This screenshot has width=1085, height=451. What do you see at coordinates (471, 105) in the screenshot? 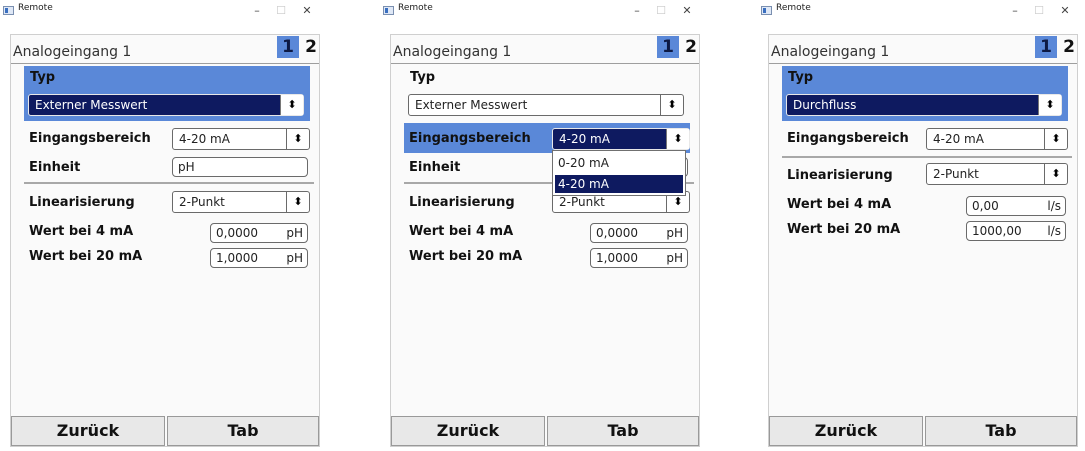
I see `typ-value: Externer Messwert` at bounding box center [471, 105].